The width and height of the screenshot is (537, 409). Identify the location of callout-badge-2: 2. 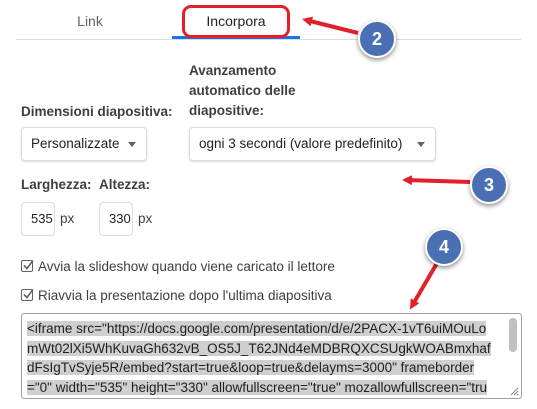
(377, 39).